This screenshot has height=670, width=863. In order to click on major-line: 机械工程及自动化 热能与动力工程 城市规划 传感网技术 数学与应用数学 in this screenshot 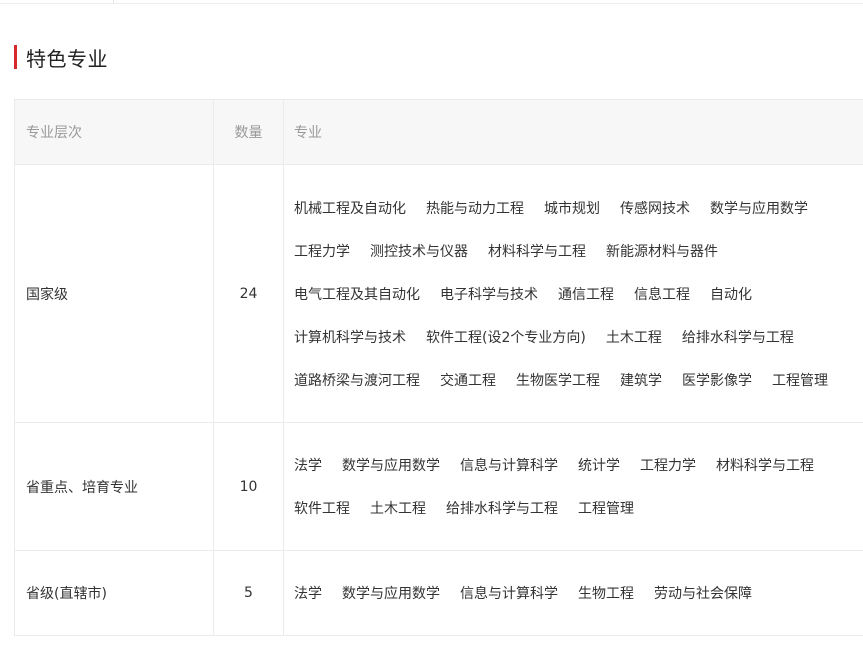, I will do `click(571, 207)`.